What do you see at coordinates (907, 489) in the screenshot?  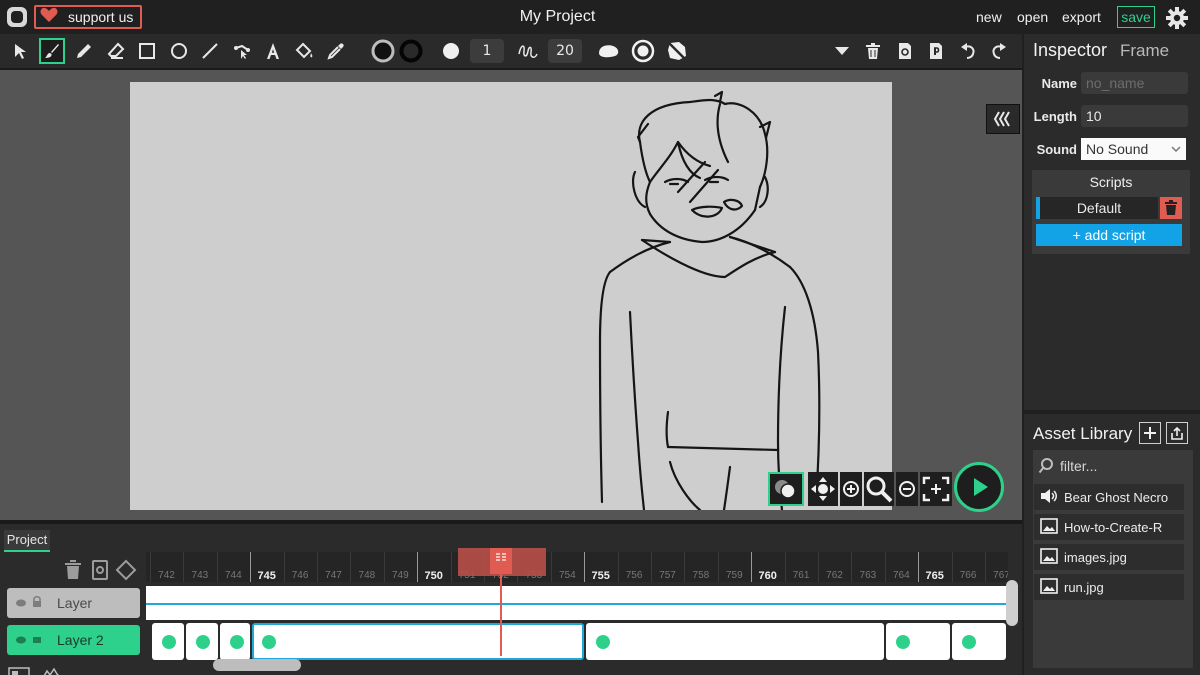 I see `zoom-out-icon` at bounding box center [907, 489].